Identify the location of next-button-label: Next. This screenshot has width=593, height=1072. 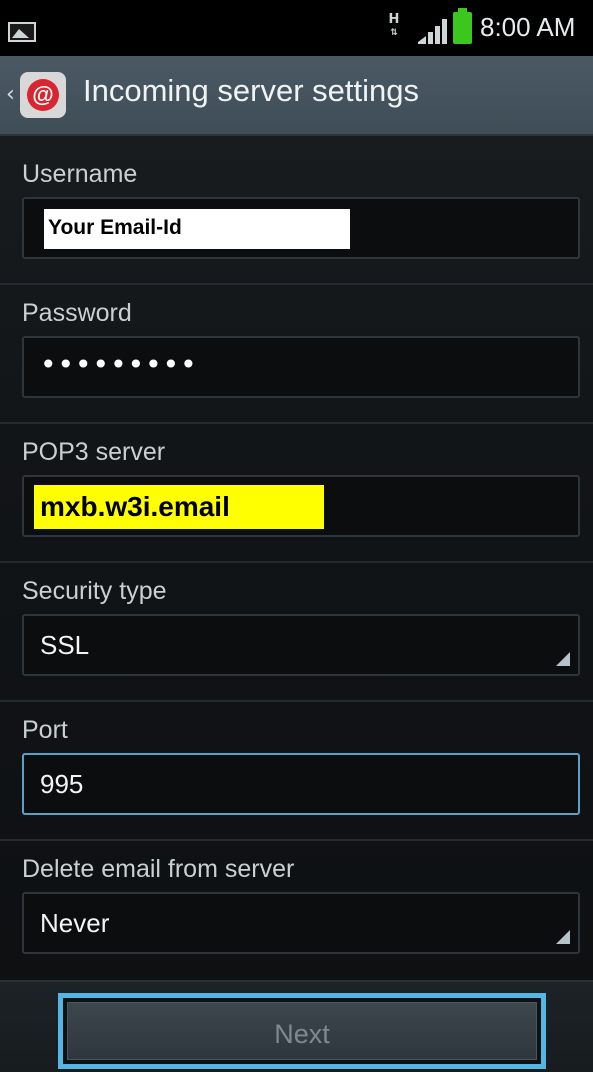
(302, 1031).